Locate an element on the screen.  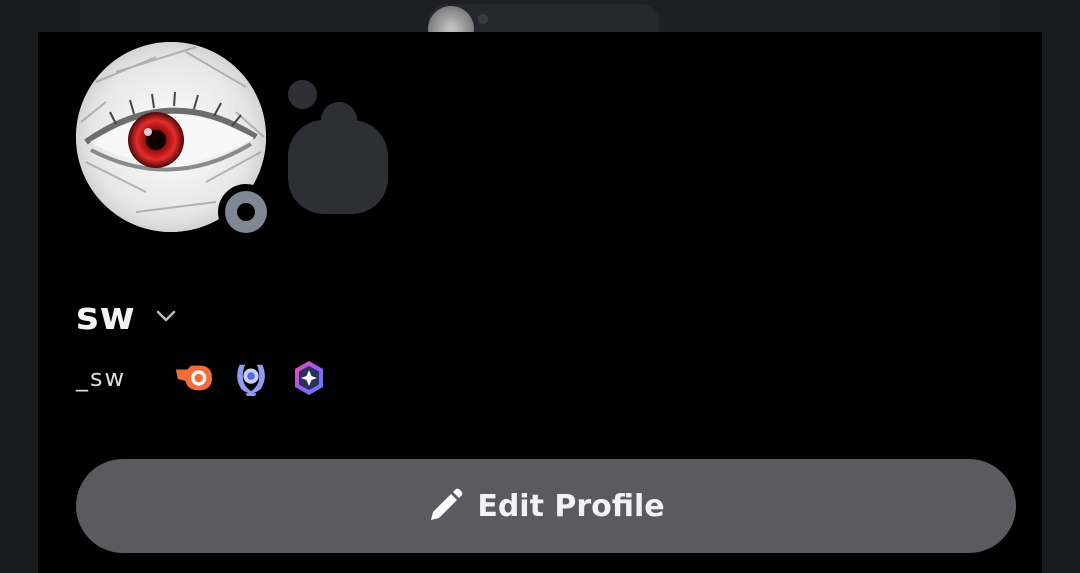
laurel-badge-icon is located at coordinates (251, 378).